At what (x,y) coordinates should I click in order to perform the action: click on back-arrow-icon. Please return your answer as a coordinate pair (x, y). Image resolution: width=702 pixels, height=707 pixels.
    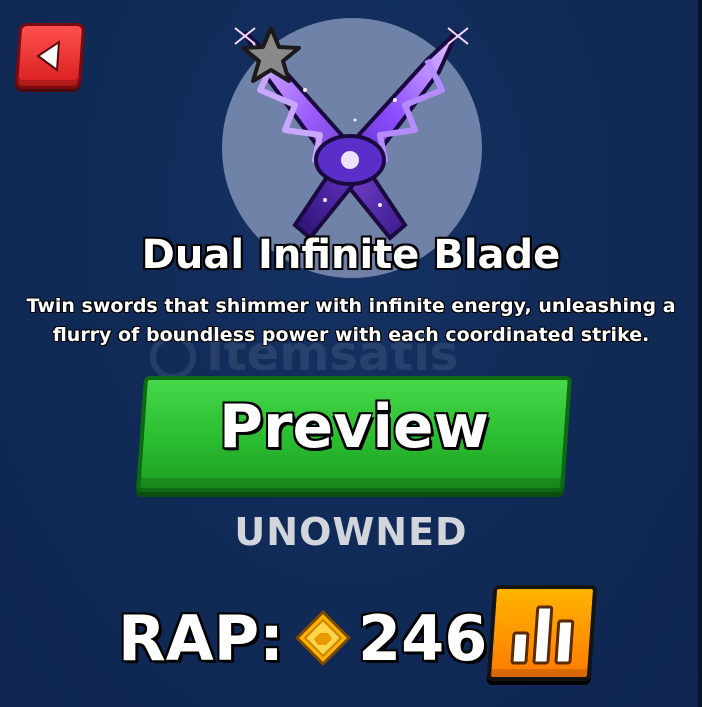
    Looking at the image, I should click on (48, 56).